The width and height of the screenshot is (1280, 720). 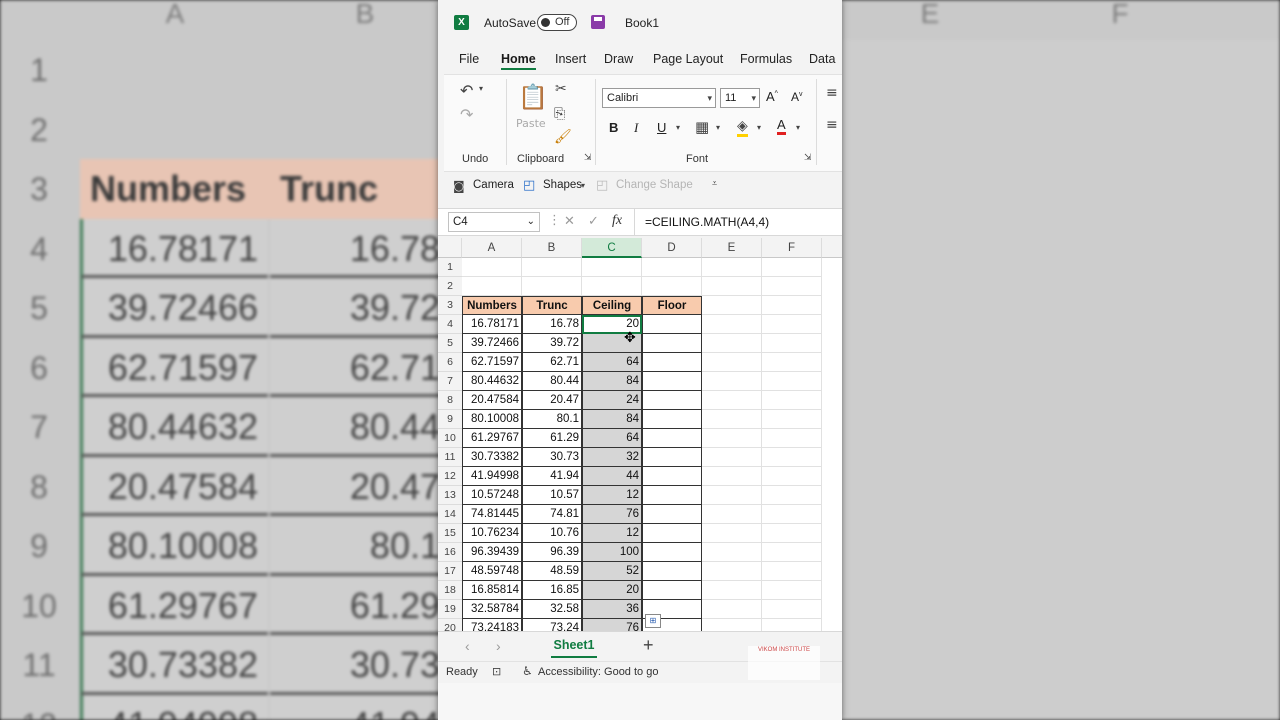 I want to click on row-header: 18, so click(x=450, y=590).